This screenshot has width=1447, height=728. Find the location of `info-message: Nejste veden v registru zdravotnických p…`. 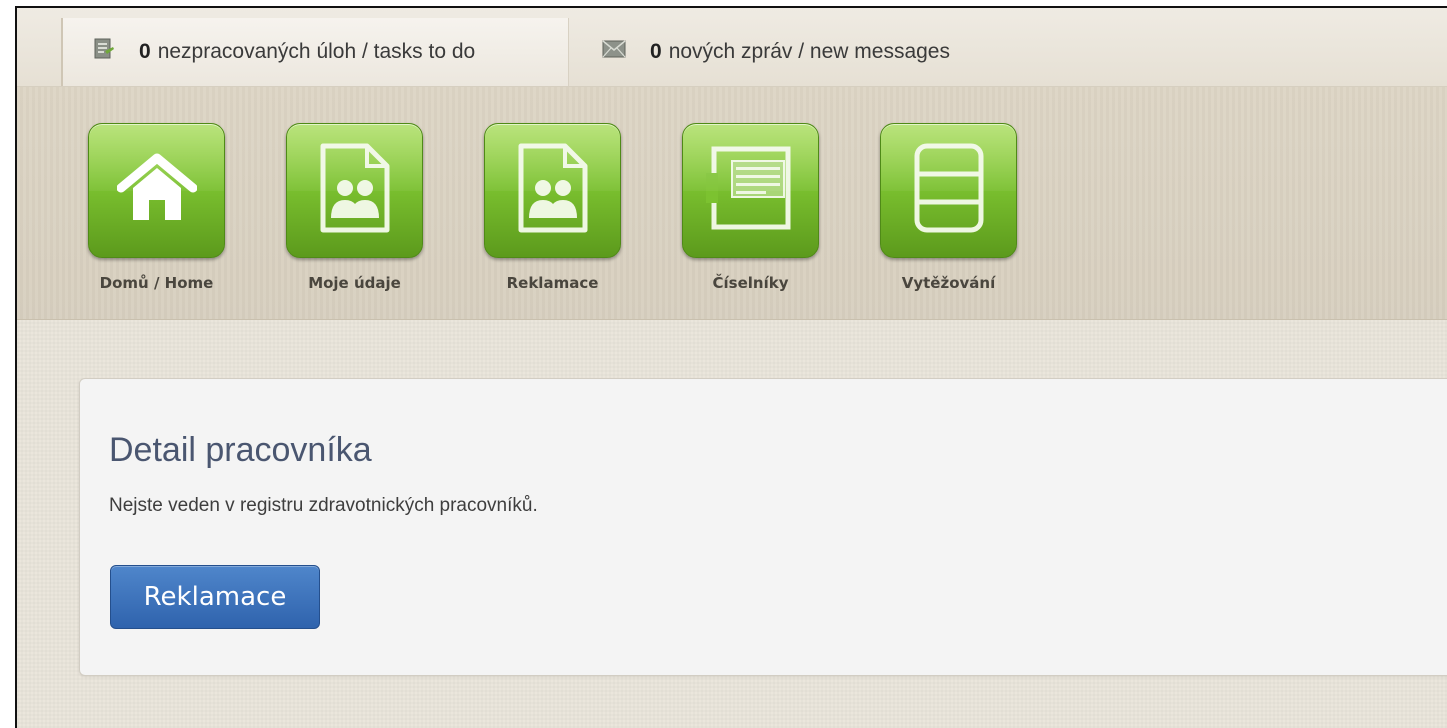

info-message: Nejste veden v registru zdravotnických p… is located at coordinates (323, 505).